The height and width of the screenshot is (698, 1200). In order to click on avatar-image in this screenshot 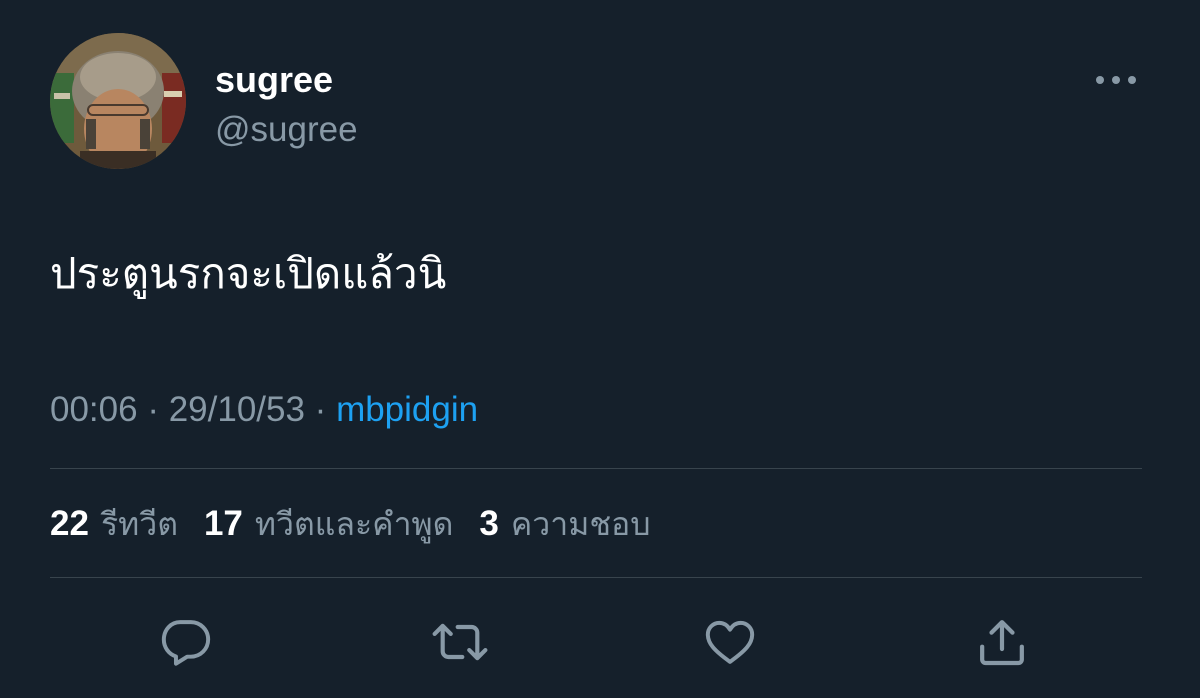, I will do `click(118, 101)`.